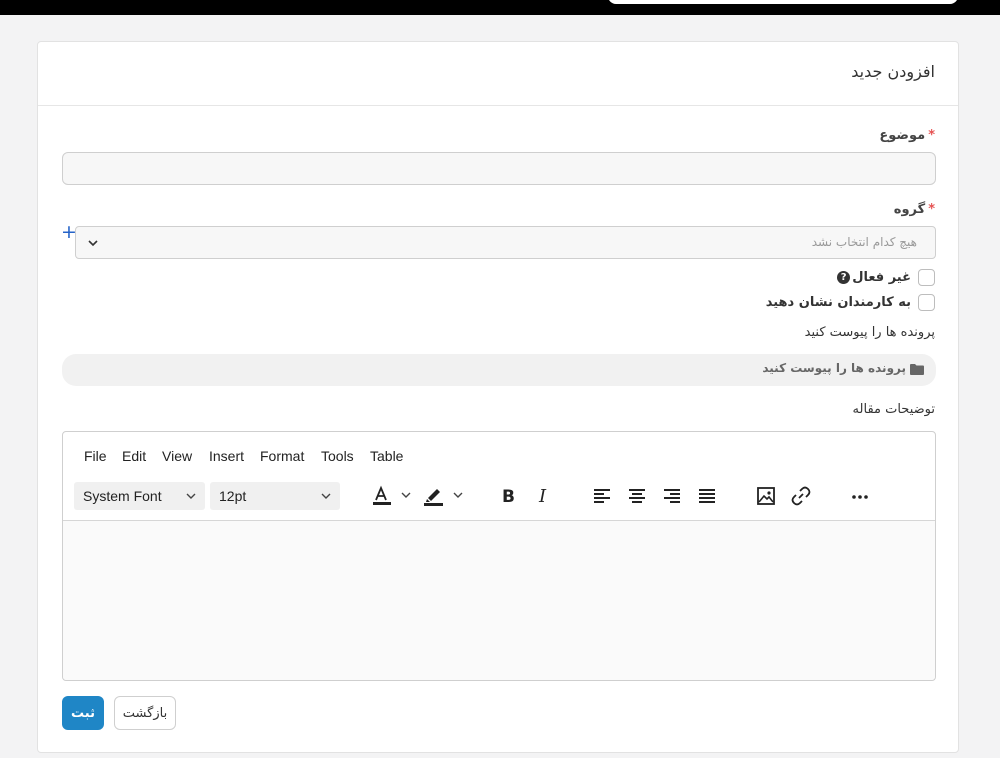  I want to click on align-center-button, so click(637, 496).